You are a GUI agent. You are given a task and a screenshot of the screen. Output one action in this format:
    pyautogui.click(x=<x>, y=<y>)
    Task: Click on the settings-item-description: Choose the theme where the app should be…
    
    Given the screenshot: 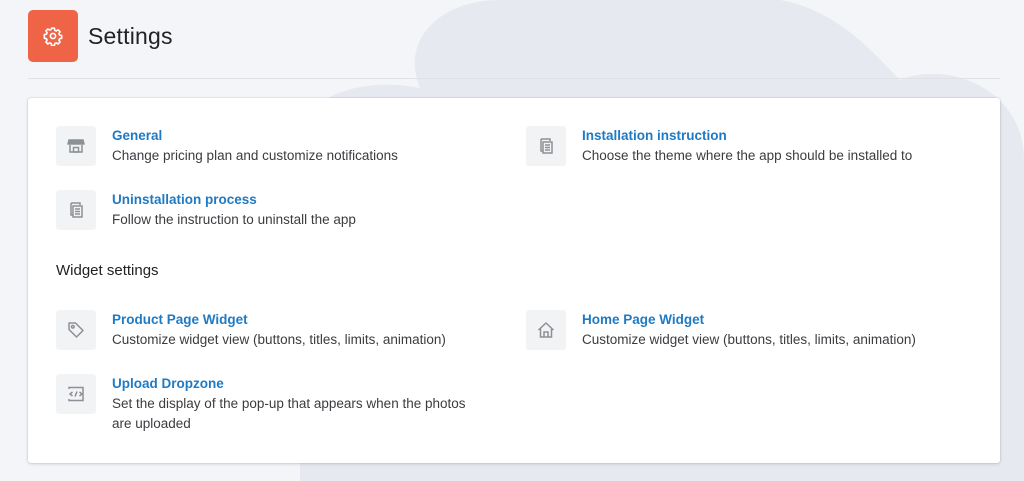 What is the action you would take?
    pyautogui.click(x=747, y=155)
    